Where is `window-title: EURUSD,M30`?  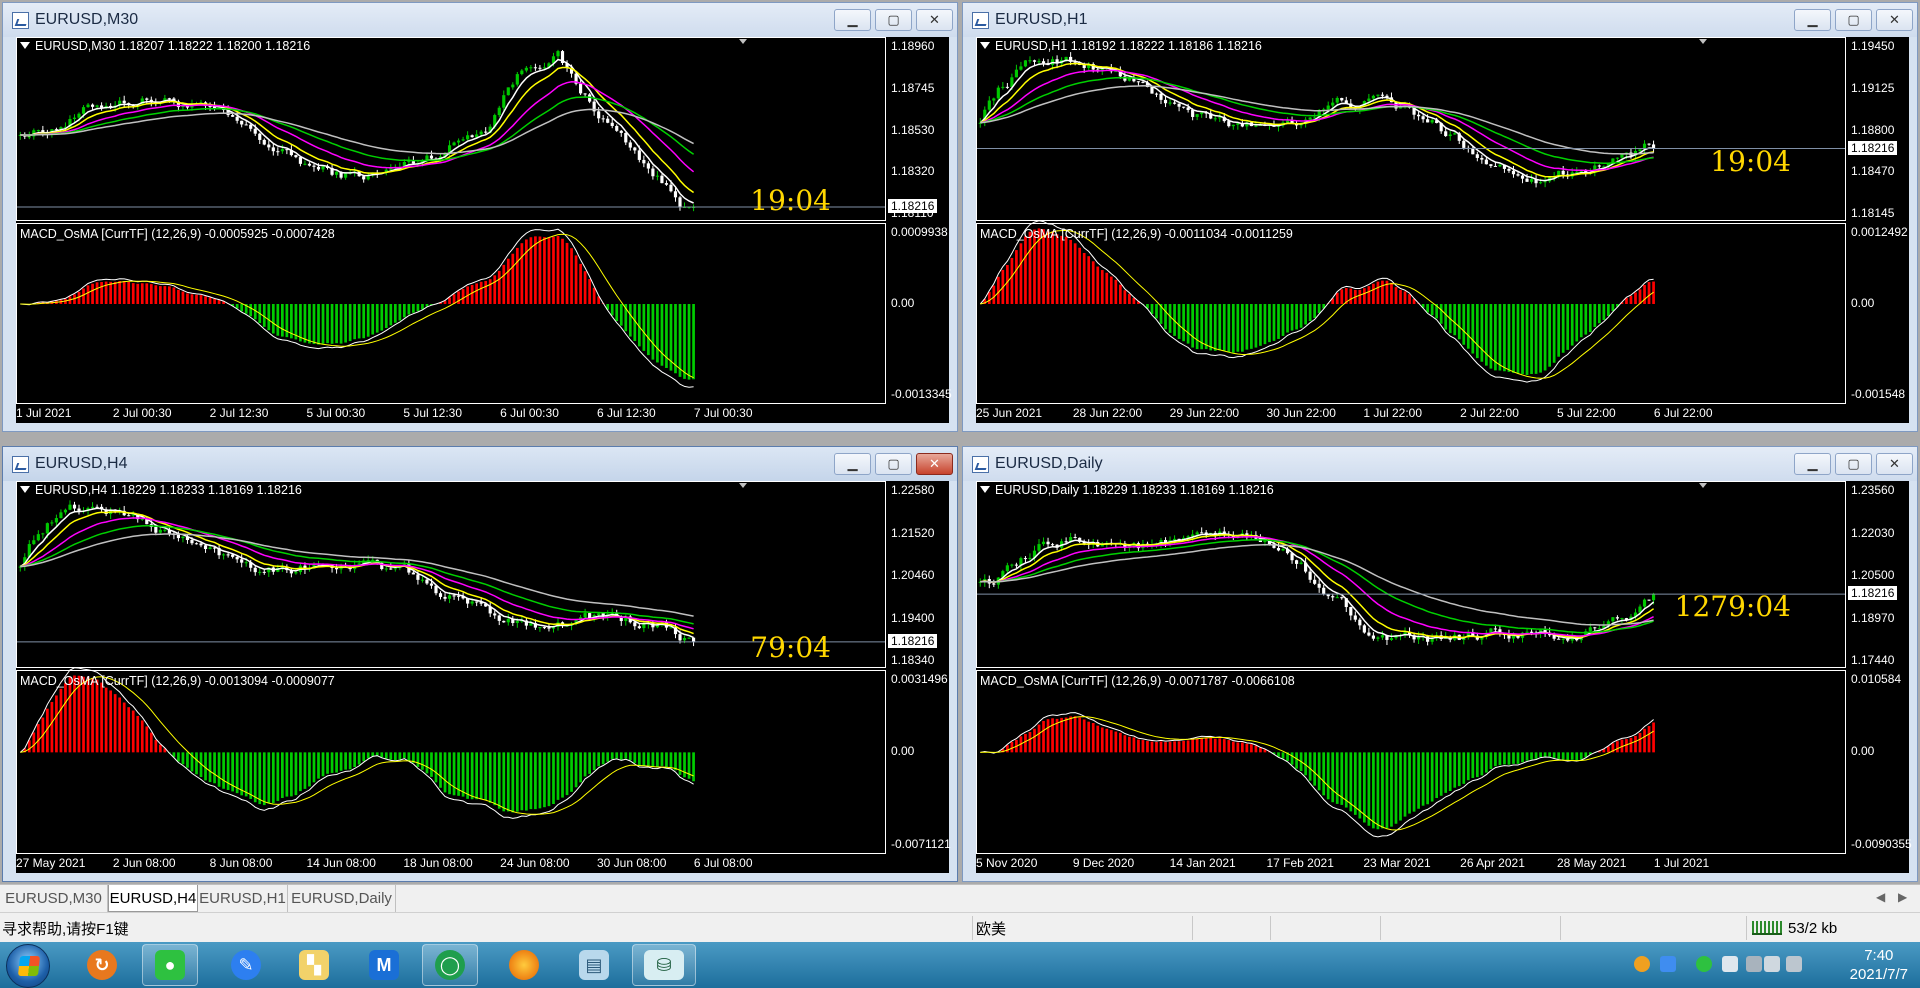 window-title: EURUSD,M30 is located at coordinates (87, 19).